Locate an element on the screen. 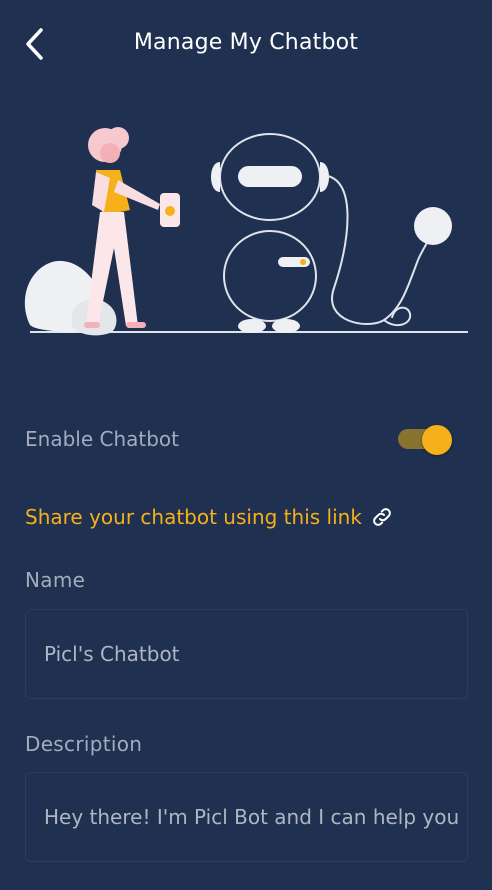  link-icon is located at coordinates (382, 517).